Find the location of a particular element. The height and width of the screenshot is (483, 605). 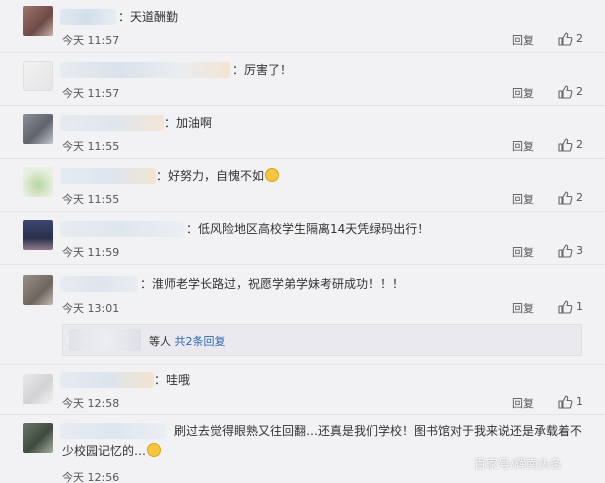

view-replies-link: 共2条回复 is located at coordinates (200, 341).